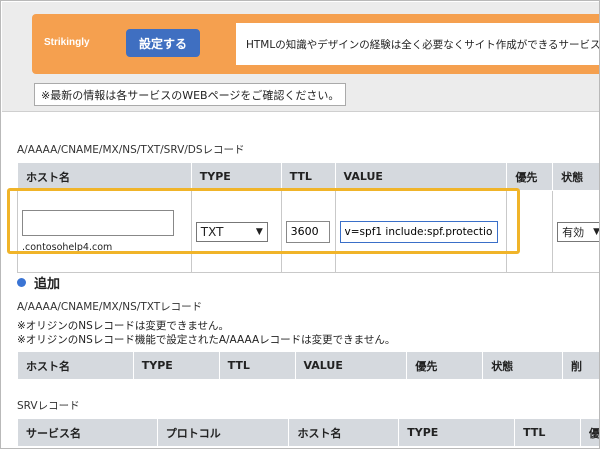 This screenshot has width=600, height=449. Describe the element at coordinates (236, 176) in the screenshot. I see `col-type: TYPE` at that location.